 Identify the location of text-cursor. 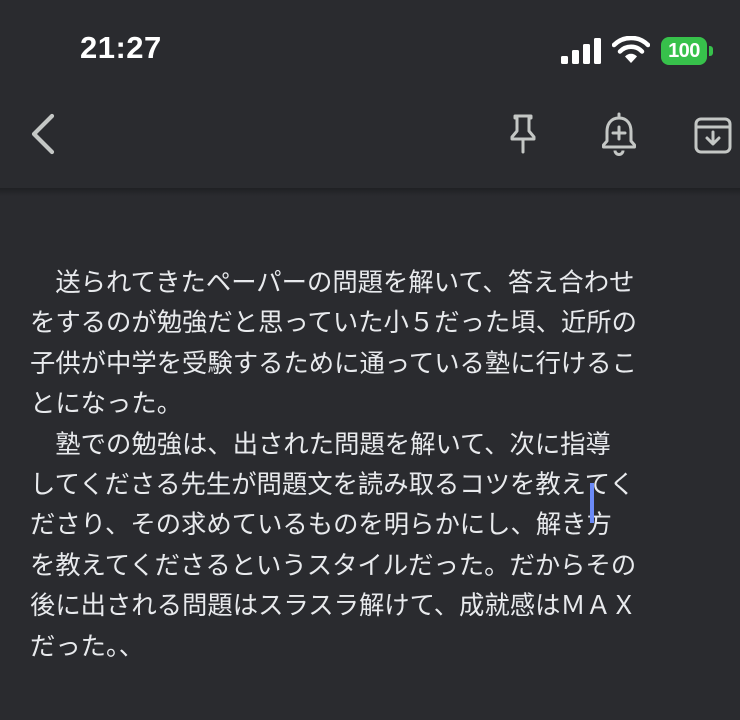
(592, 503).